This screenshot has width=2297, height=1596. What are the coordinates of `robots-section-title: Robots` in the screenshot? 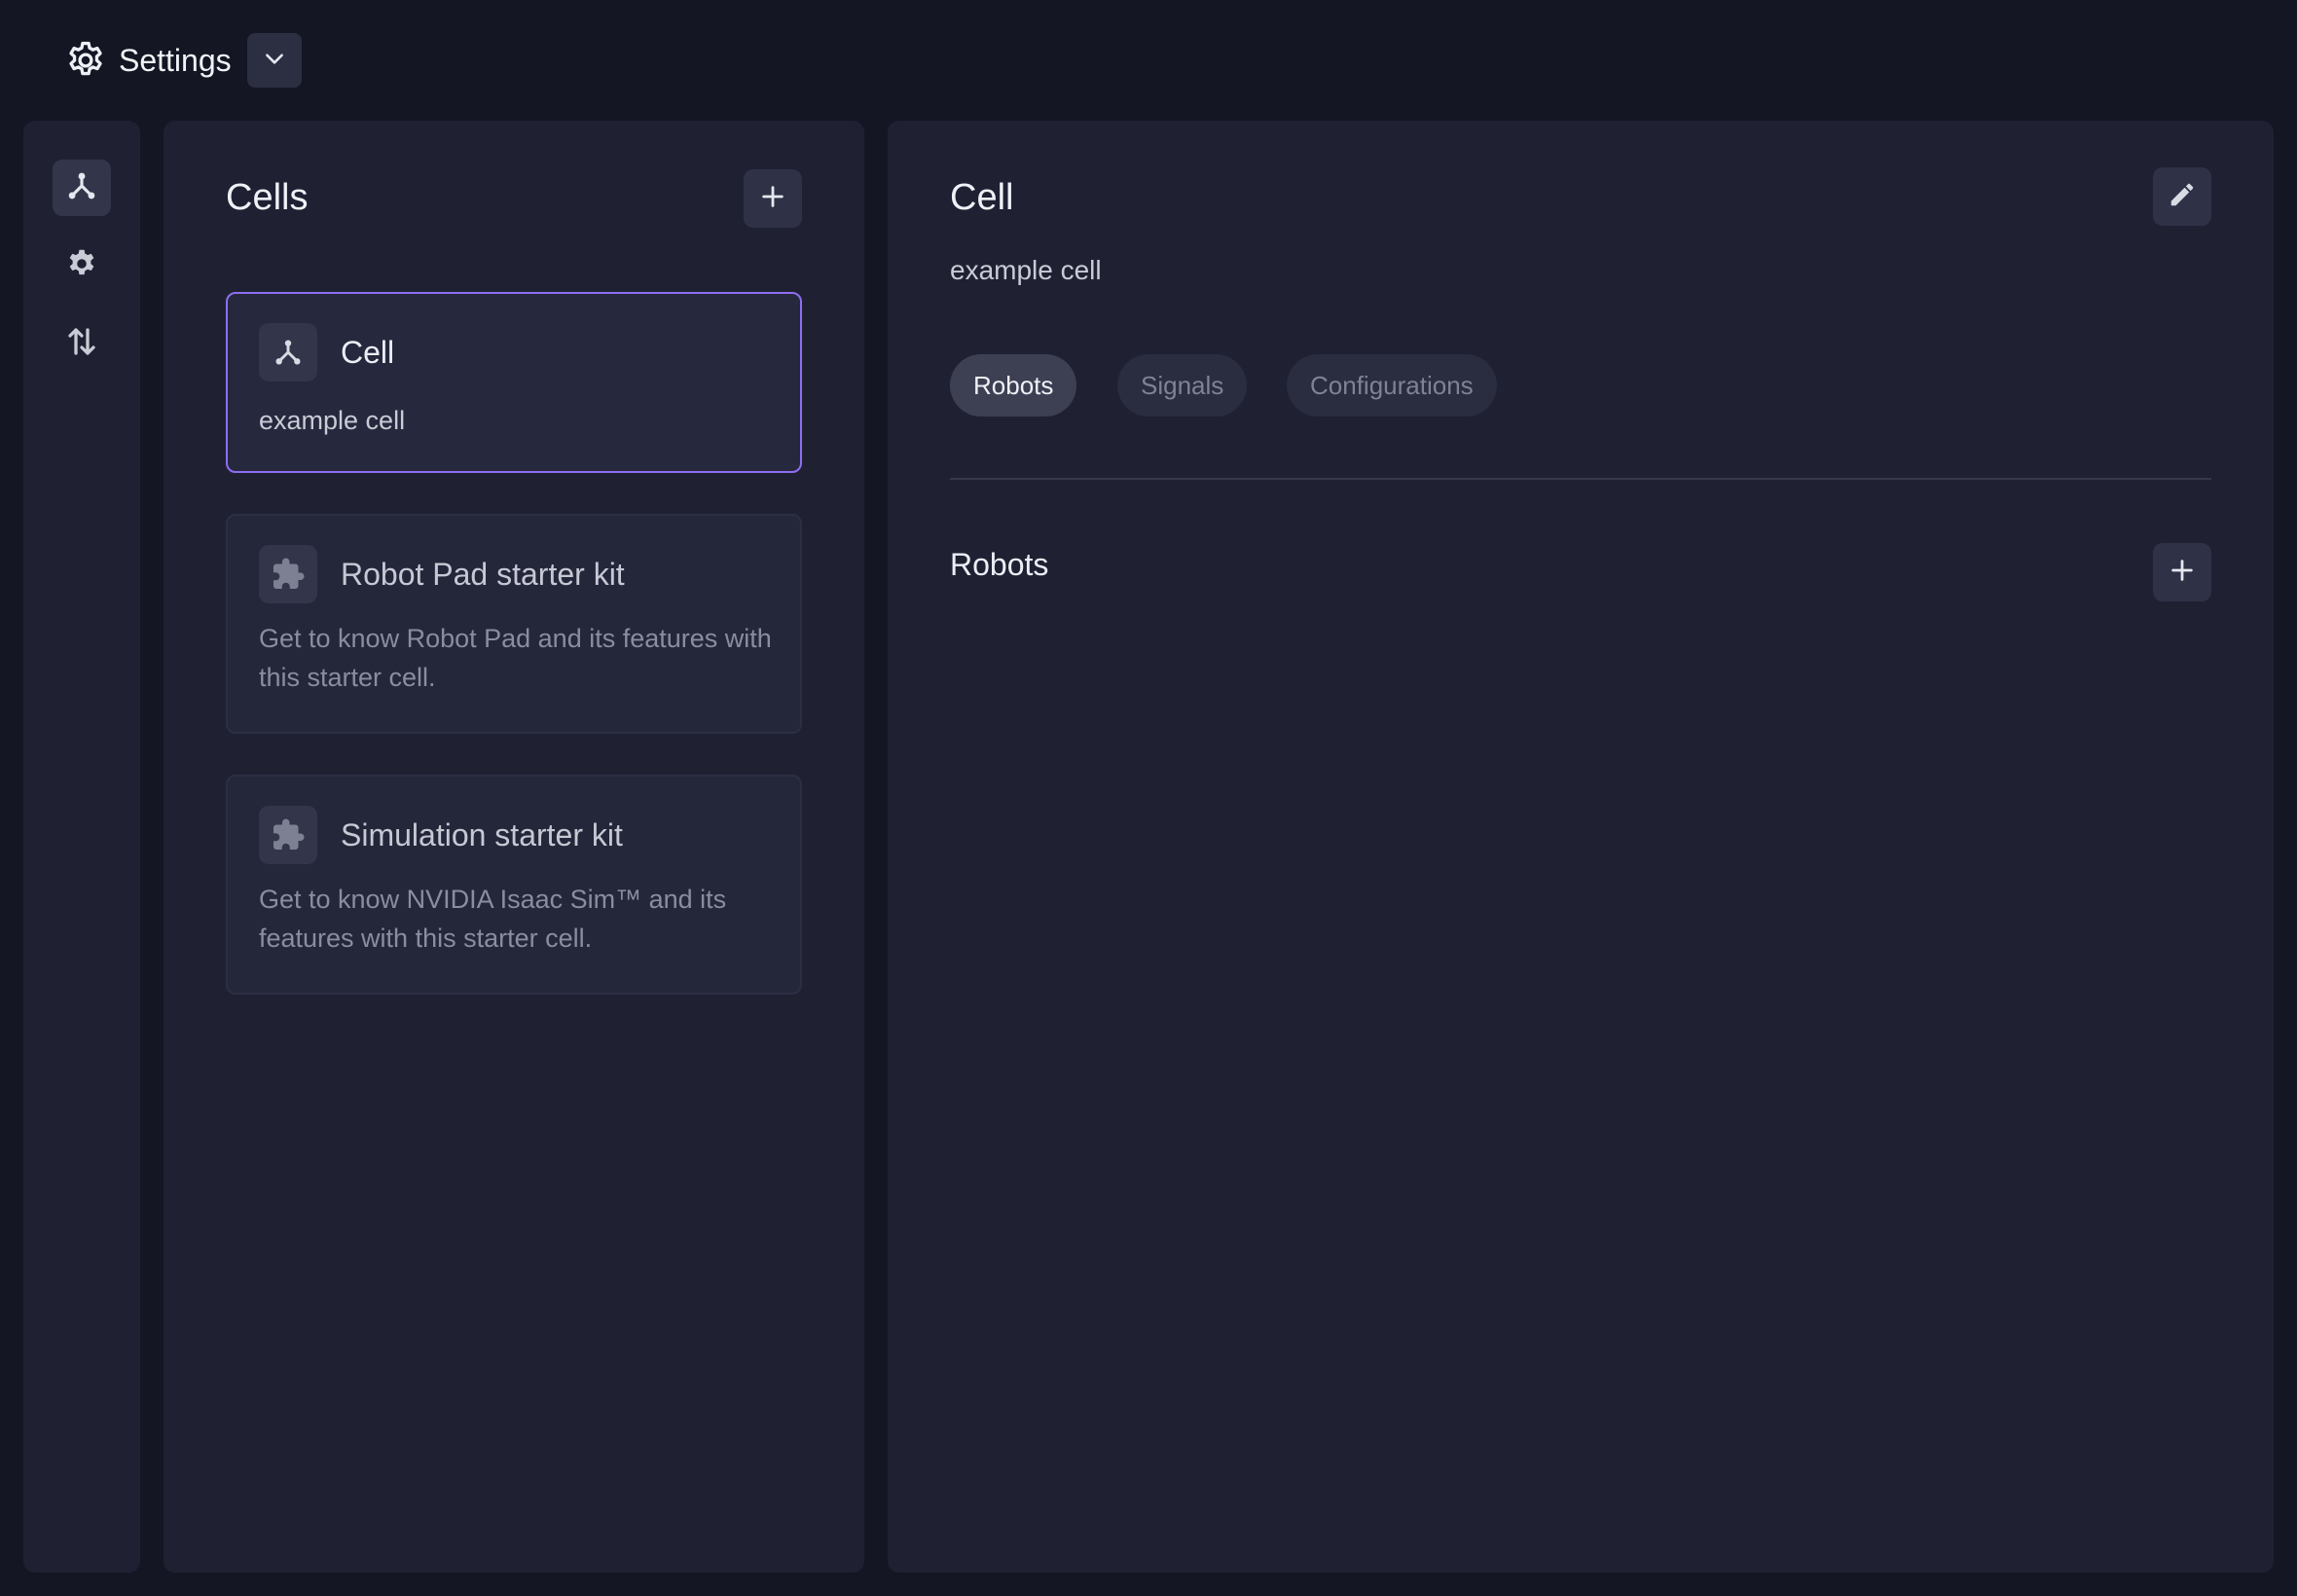 It's located at (999, 564).